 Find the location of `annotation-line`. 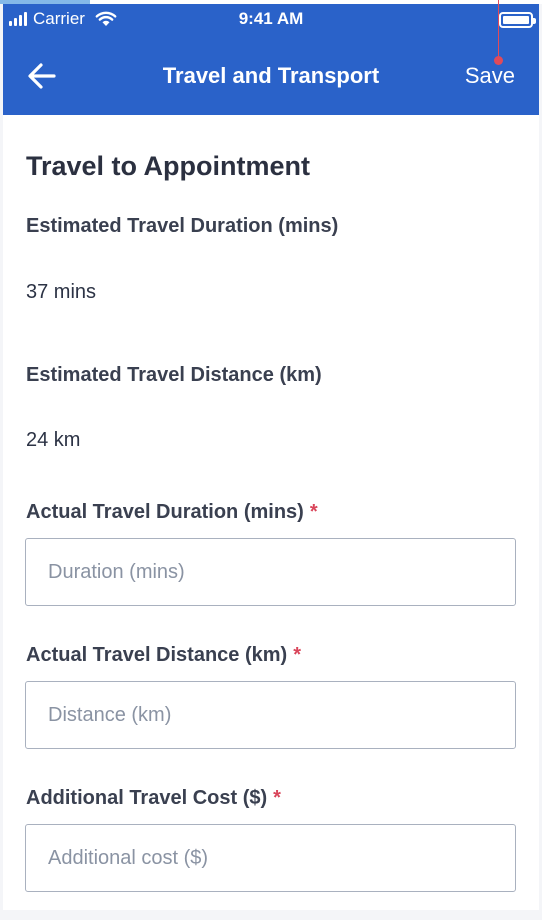

annotation-line is located at coordinates (498, 30).